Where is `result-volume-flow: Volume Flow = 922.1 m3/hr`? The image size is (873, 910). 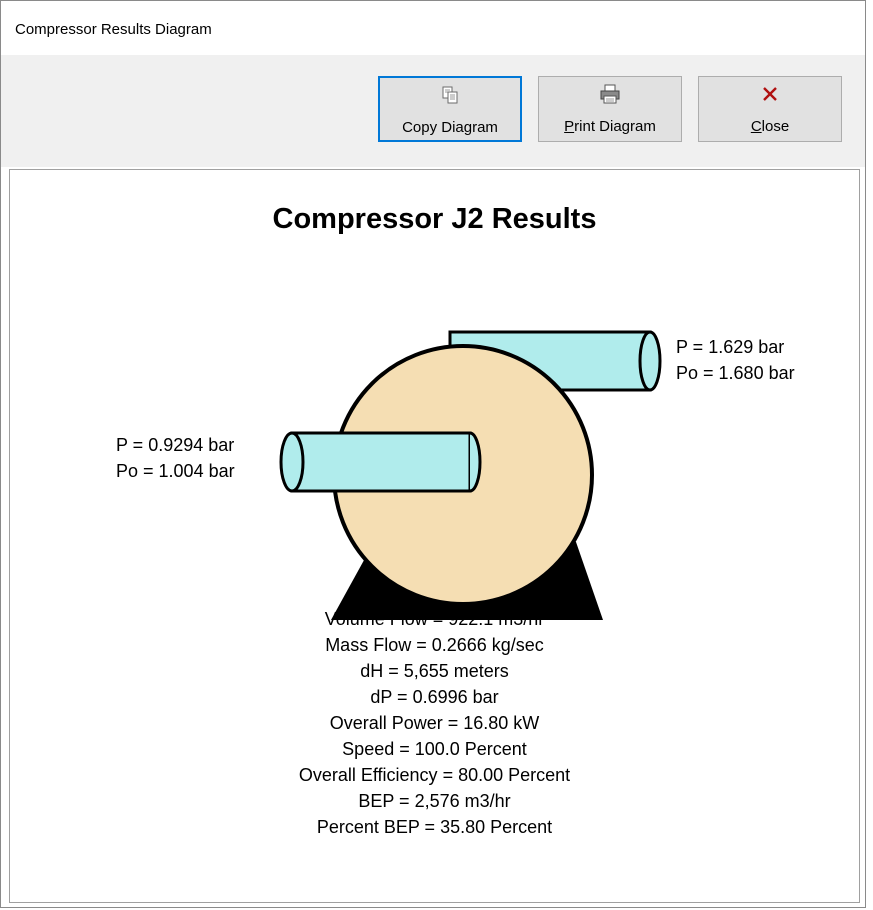 result-volume-flow: Volume Flow = 922.1 m3/hr is located at coordinates (434, 619).